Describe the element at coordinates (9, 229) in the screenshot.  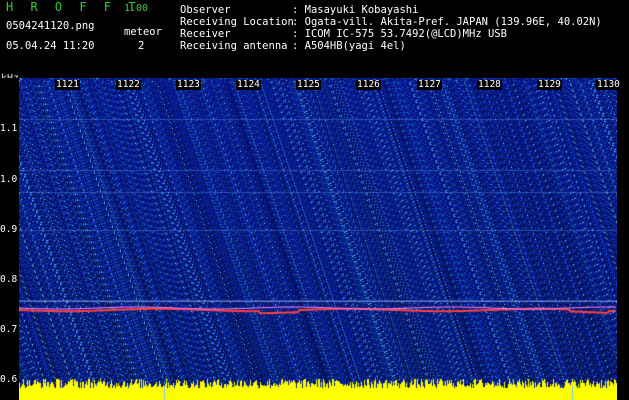
I see `y-tick-label: 0.9` at that location.